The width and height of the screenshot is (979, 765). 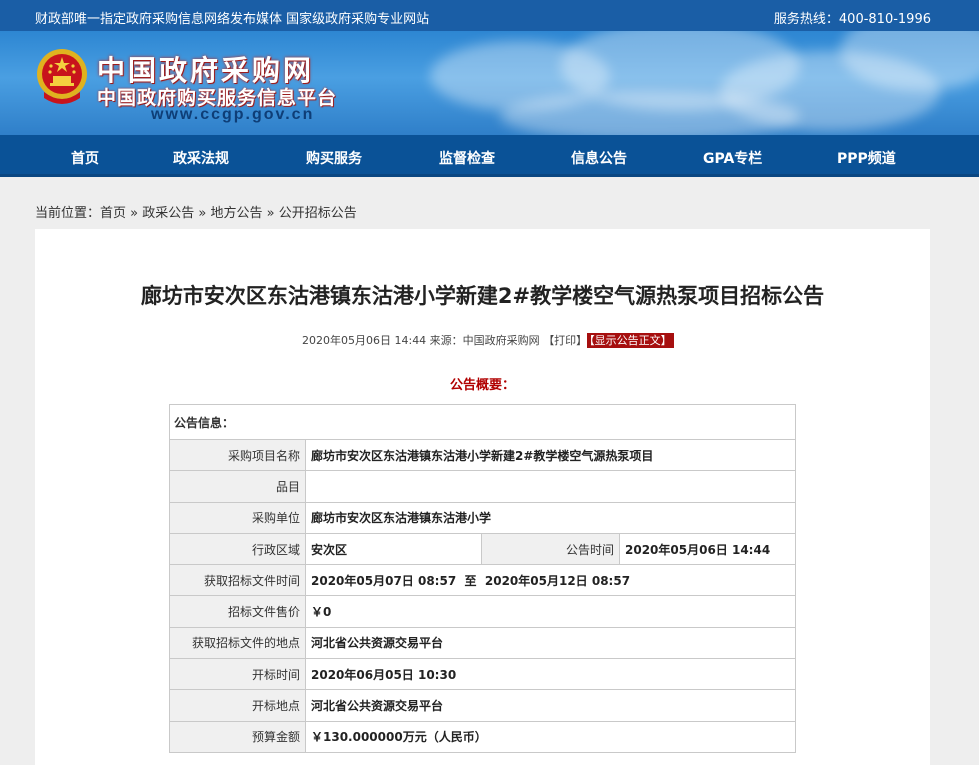 What do you see at coordinates (393, 549) in the screenshot?
I see `row-value: 安次区` at bounding box center [393, 549].